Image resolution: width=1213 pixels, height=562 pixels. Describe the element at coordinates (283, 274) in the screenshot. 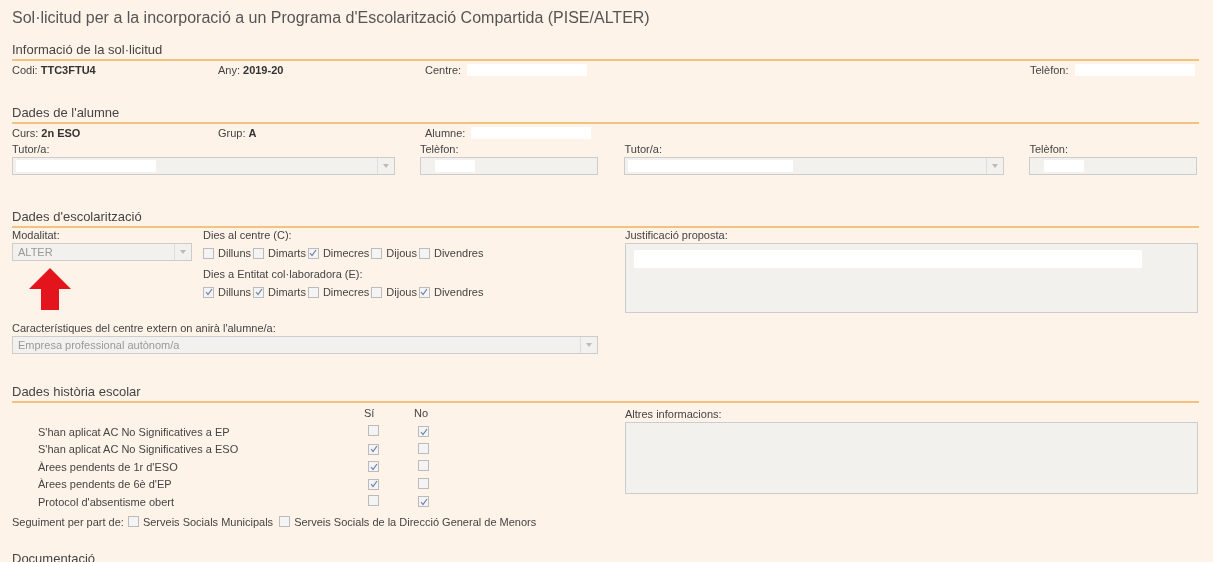

I see `field-label: Dies a Entitat col·laboradora (E):` at that location.